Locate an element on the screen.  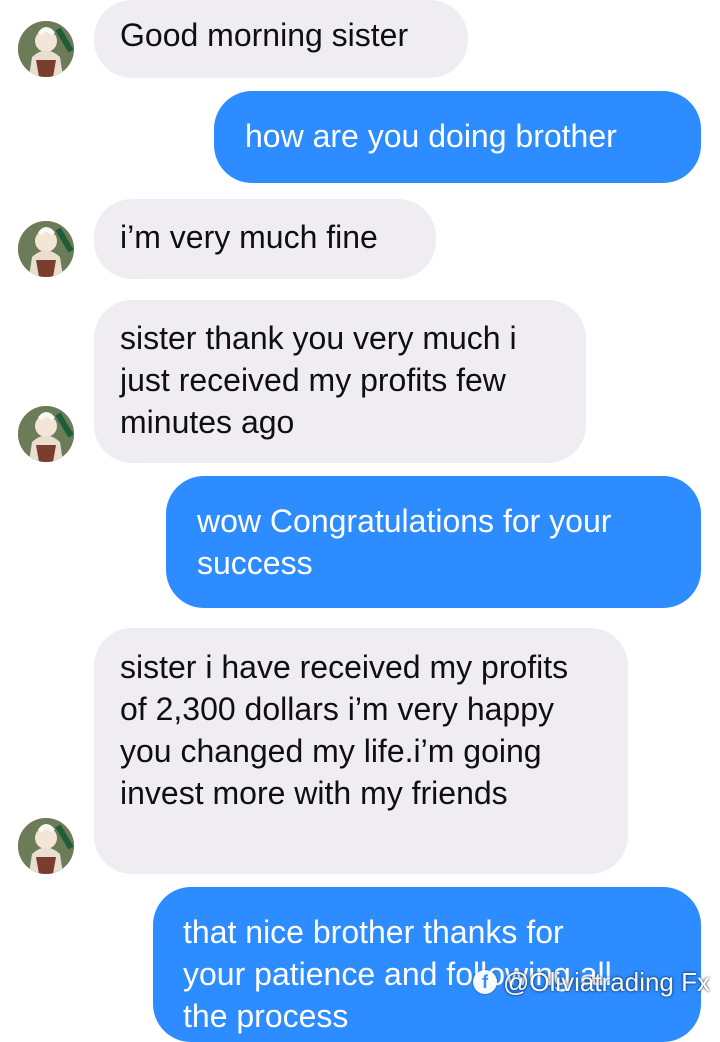
watermark-text: @Oliviatrading Fx is located at coordinates (606, 982).